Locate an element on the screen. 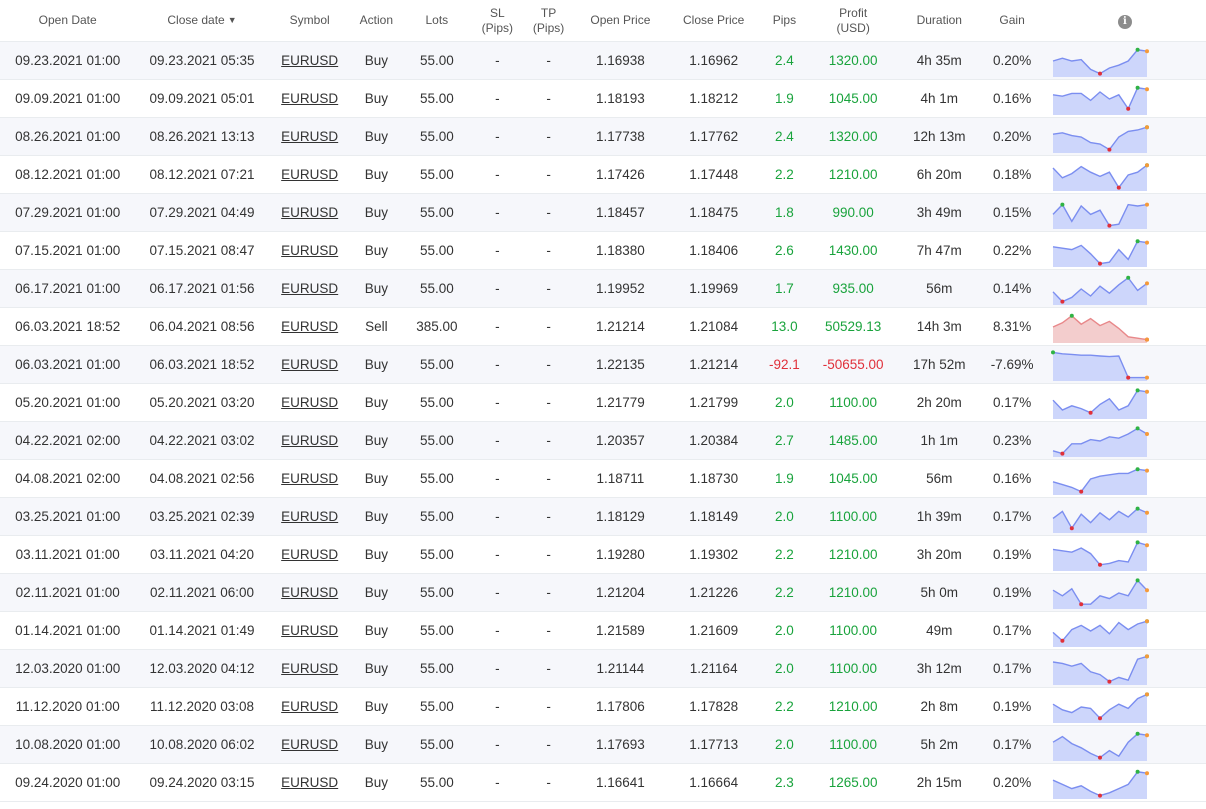 Image resolution: width=1206 pixels, height=809 pixels. header-profit: Profit (USD) is located at coordinates (853, 21).